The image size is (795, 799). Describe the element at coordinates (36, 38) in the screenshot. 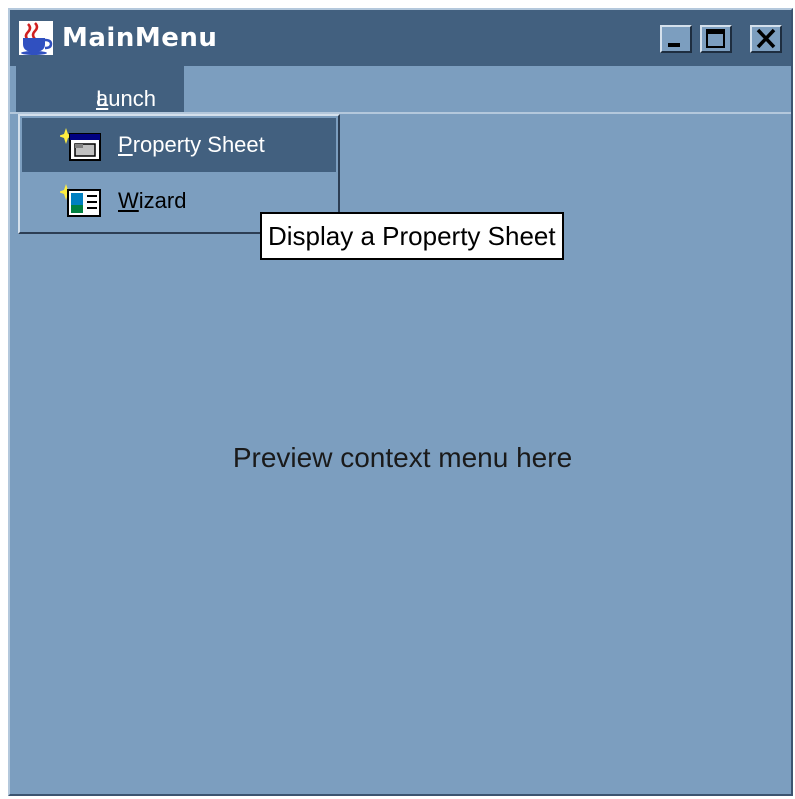

I see `java-cup-icon` at that location.